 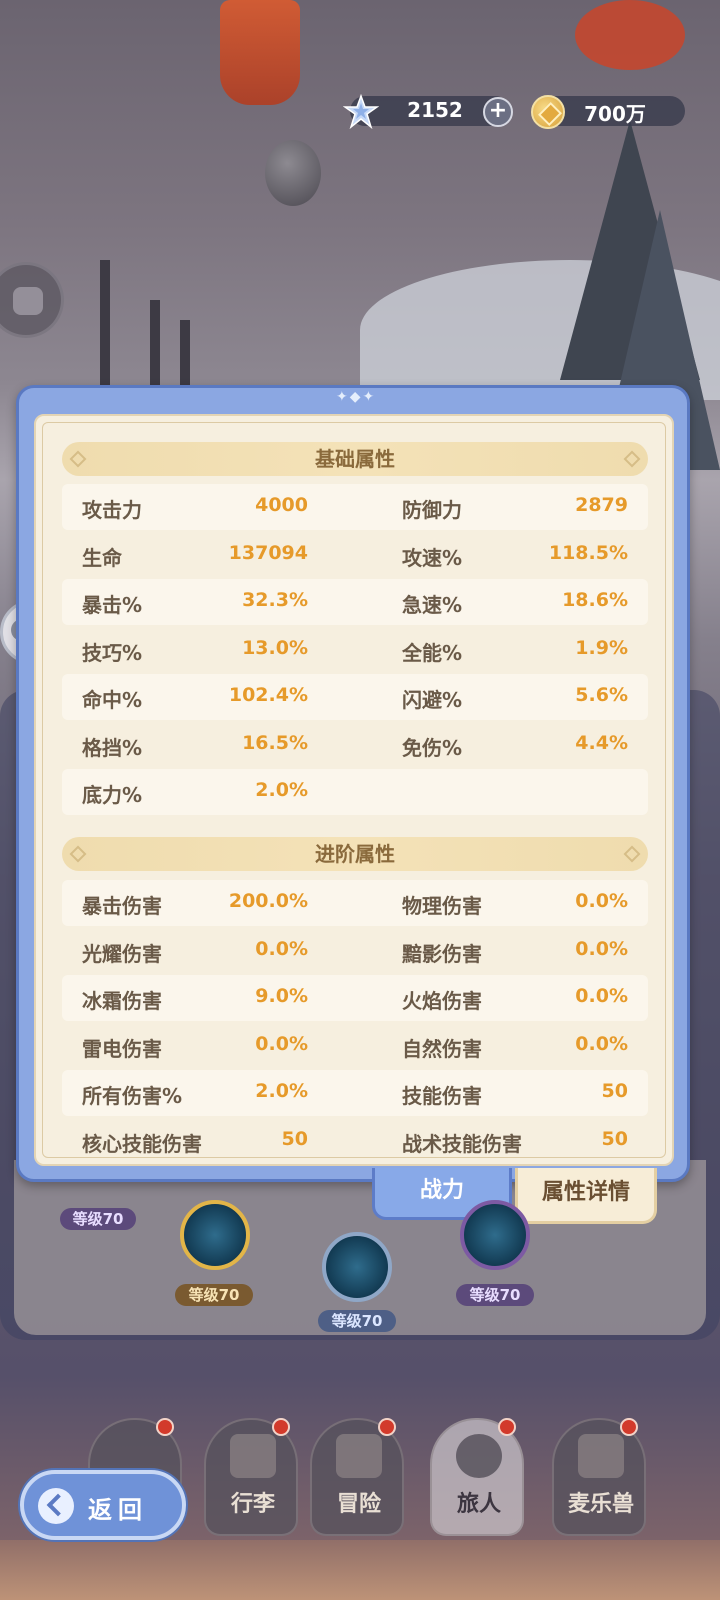 What do you see at coordinates (442, 906) in the screenshot?
I see `attribute-label: 物理伤害` at bounding box center [442, 906].